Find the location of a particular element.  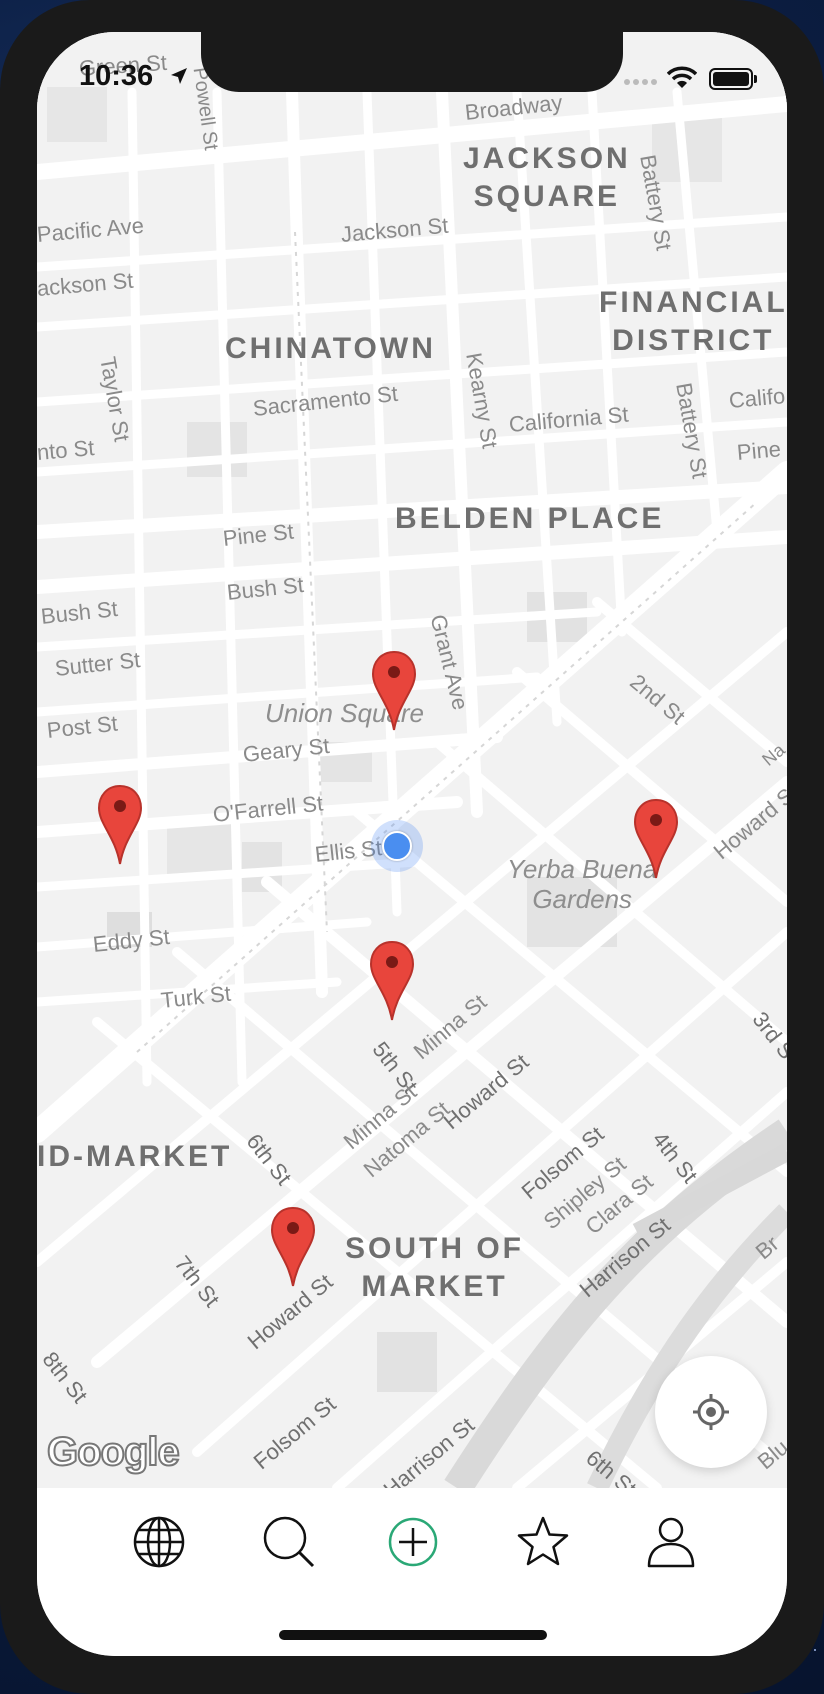

tab-profile is located at coordinates (671, 1542).